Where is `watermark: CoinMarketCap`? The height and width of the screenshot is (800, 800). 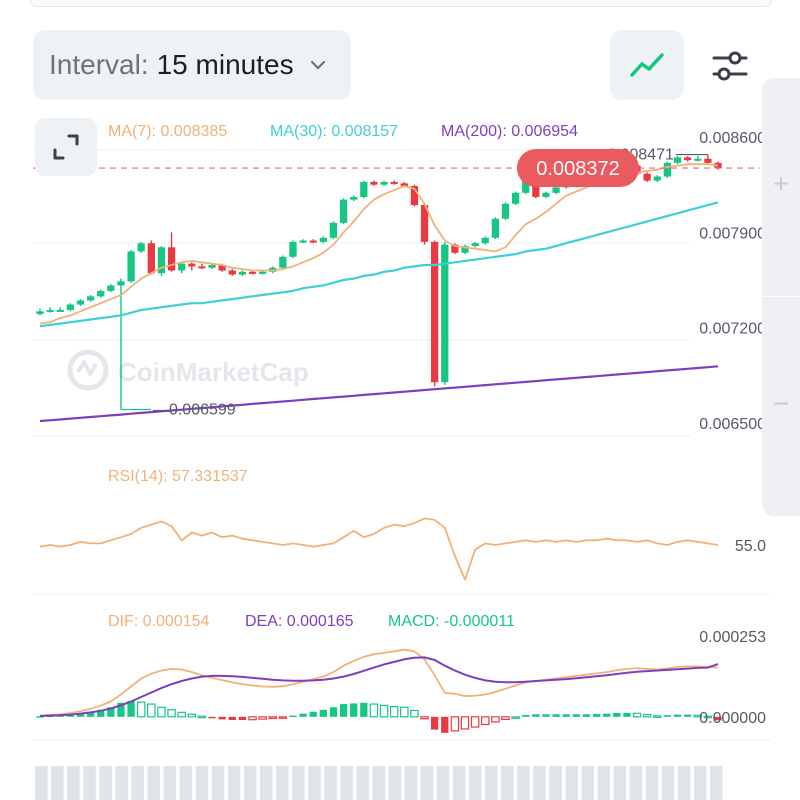
watermark: CoinMarketCap is located at coordinates (188, 370).